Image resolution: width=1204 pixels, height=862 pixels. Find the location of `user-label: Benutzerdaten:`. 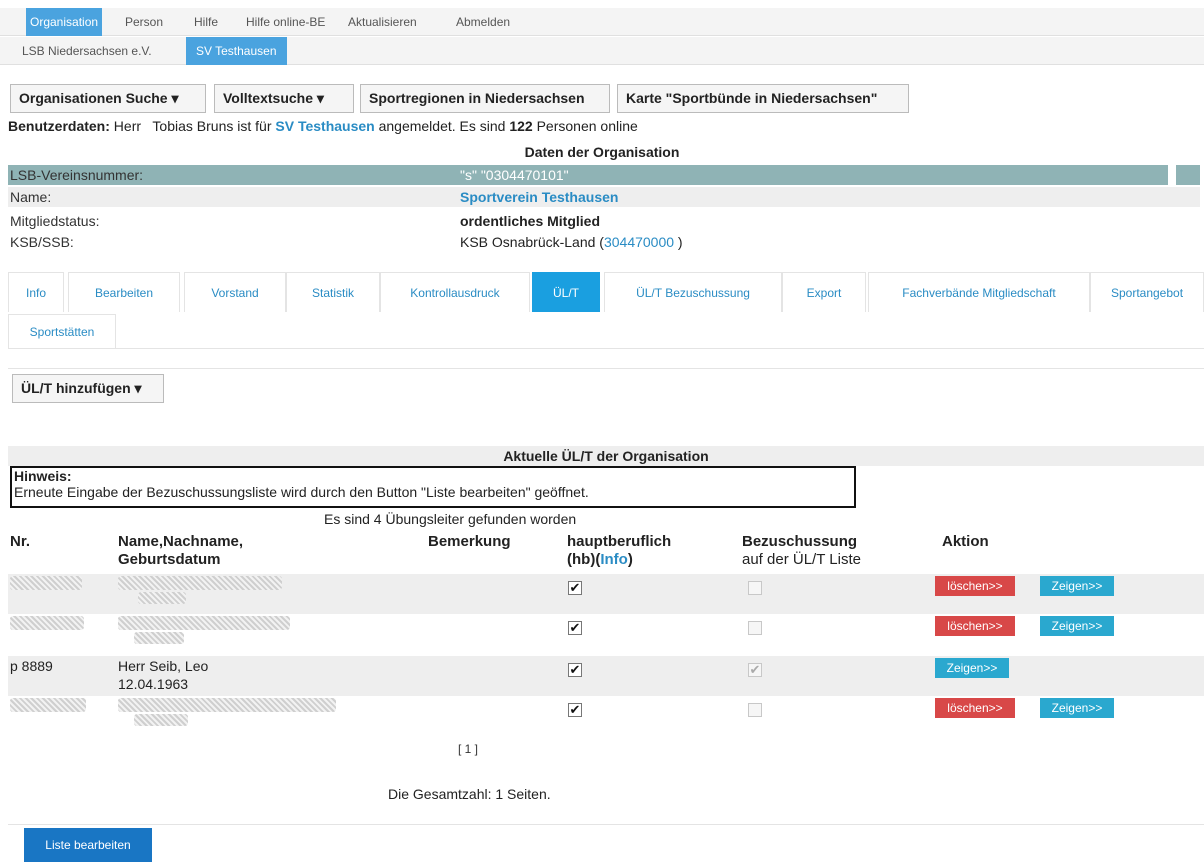

user-label: Benutzerdaten: is located at coordinates (59, 126).